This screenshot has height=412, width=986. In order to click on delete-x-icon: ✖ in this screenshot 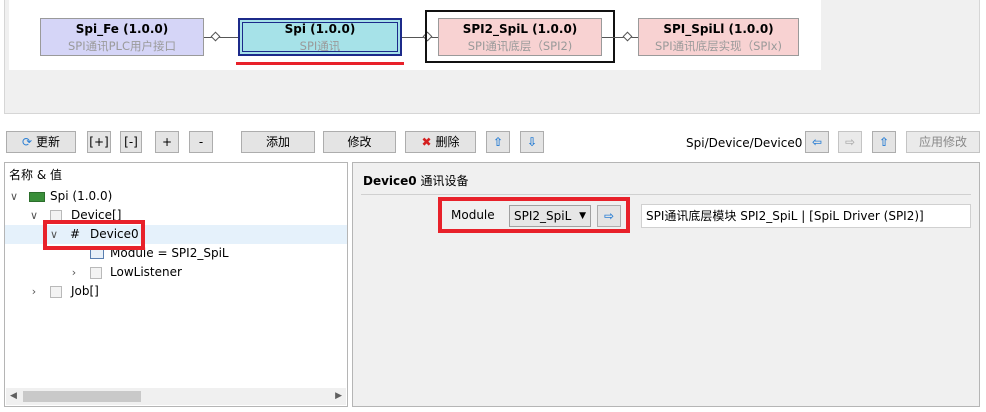, I will do `click(426, 142)`.